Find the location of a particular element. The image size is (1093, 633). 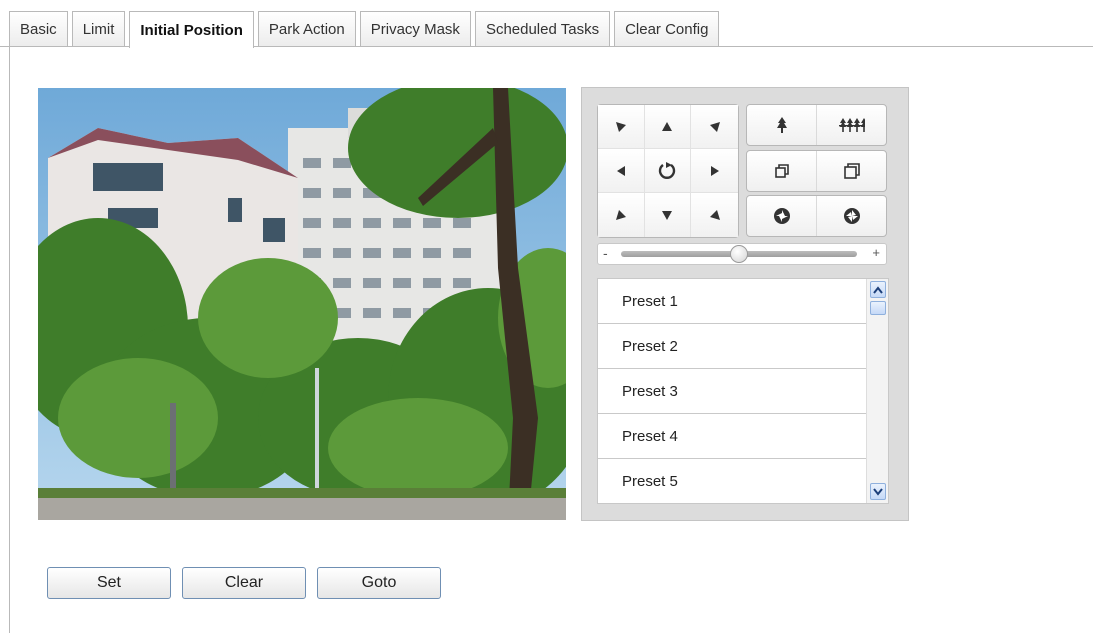

set-button: Set is located at coordinates (109, 583).